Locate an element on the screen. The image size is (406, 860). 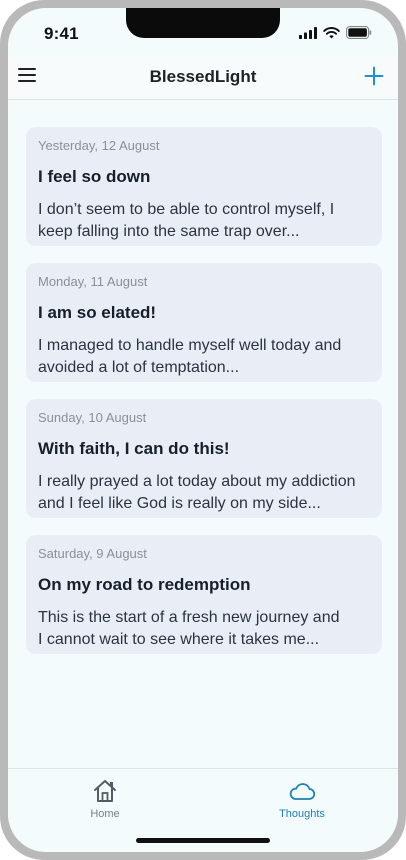
entry-date: Sunday, 10 August is located at coordinates (92, 417).